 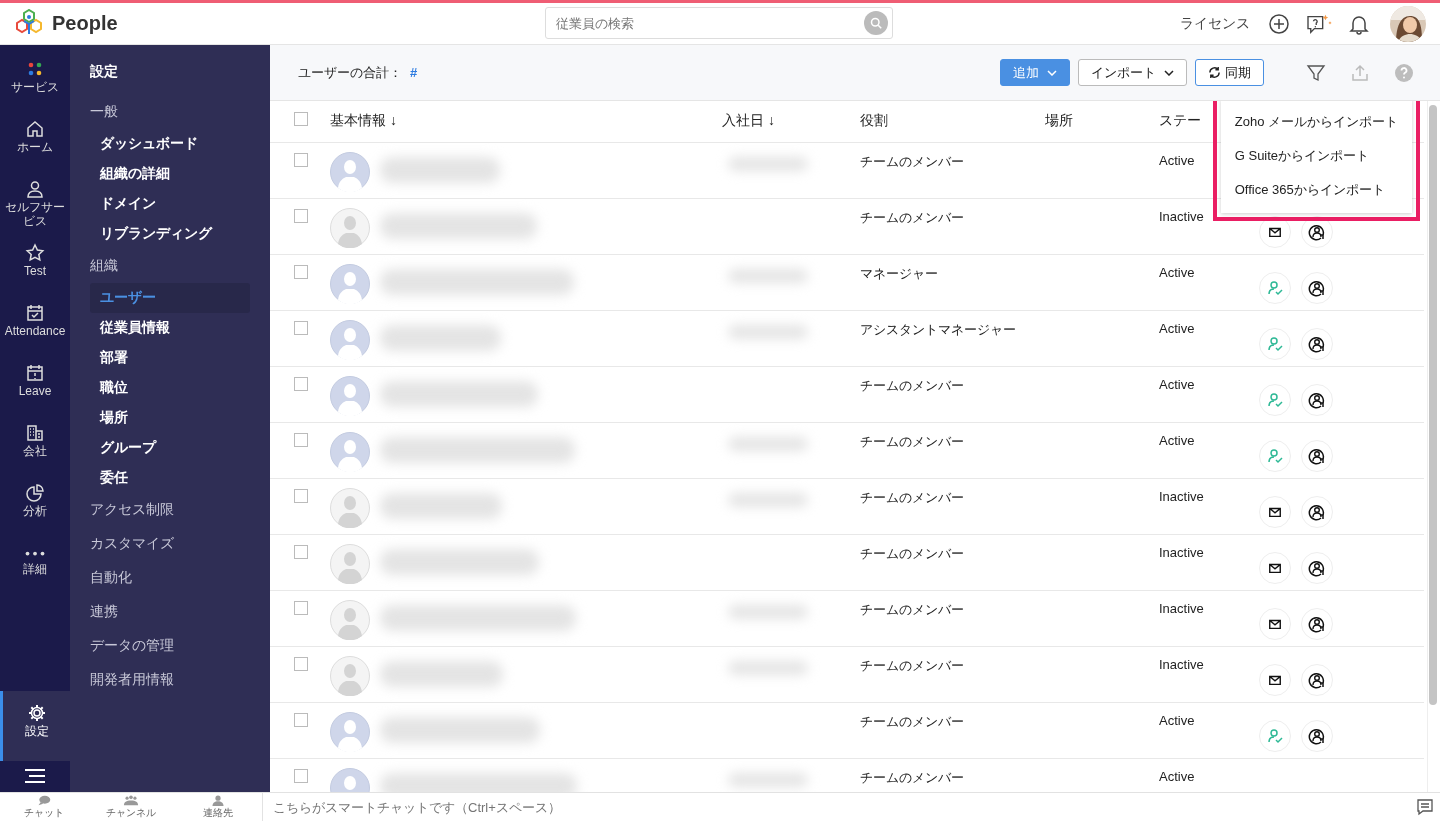 What do you see at coordinates (748, 120) in the screenshot?
I see `column-header: 入社日 ↓` at bounding box center [748, 120].